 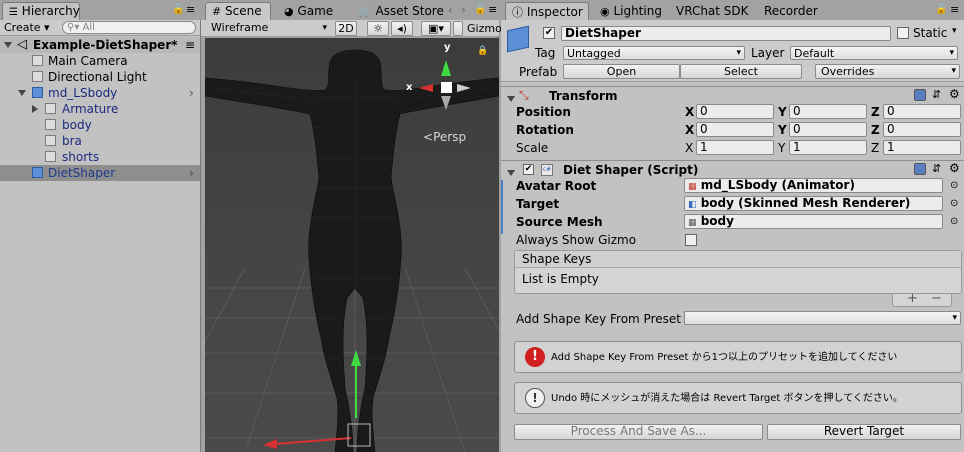 I want to click on 2d-toggle-button: 2D, so click(x=346, y=28).